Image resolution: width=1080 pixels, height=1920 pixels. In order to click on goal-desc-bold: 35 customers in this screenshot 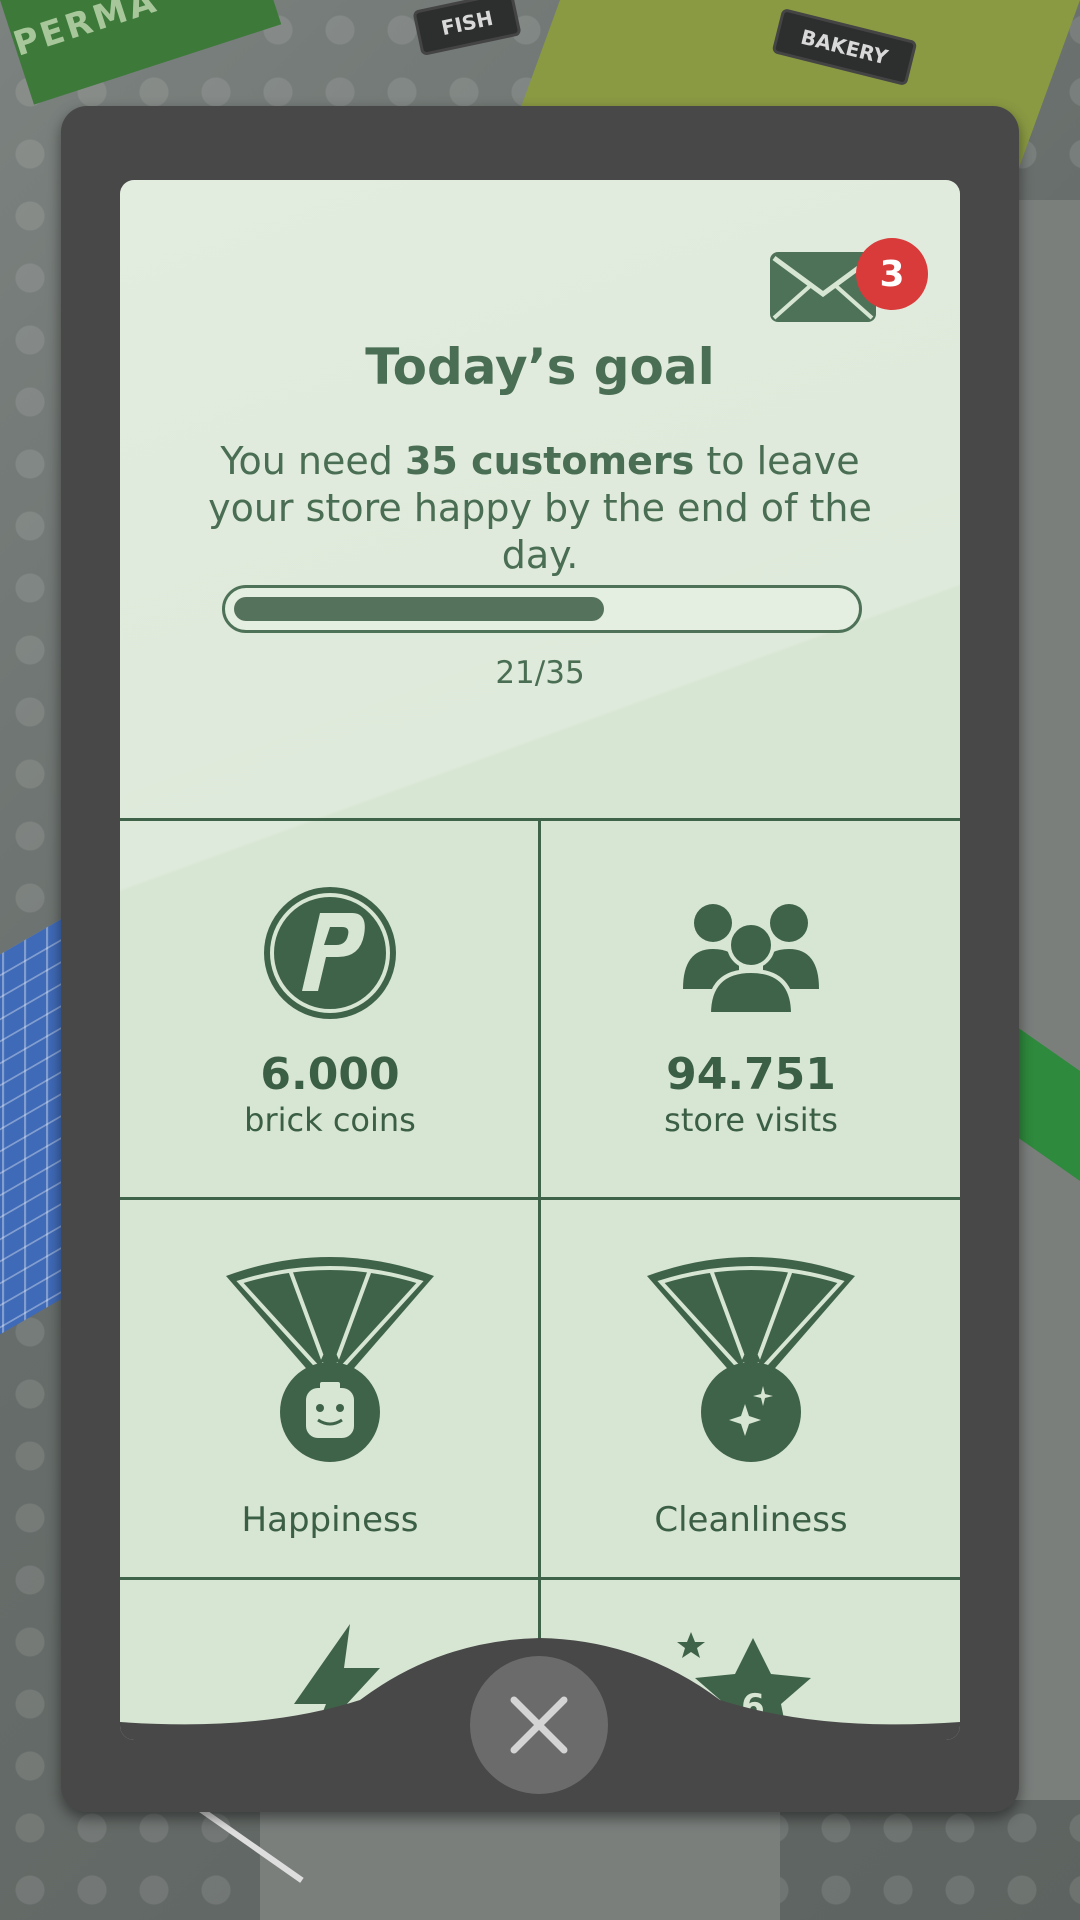, I will do `click(549, 461)`.